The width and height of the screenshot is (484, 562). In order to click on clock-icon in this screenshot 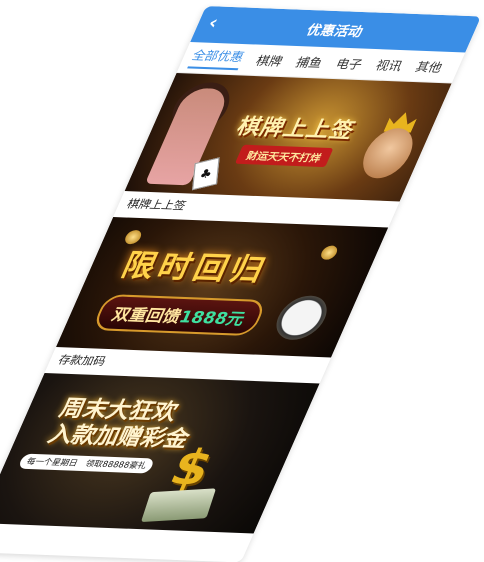, I will do `click(301, 317)`.